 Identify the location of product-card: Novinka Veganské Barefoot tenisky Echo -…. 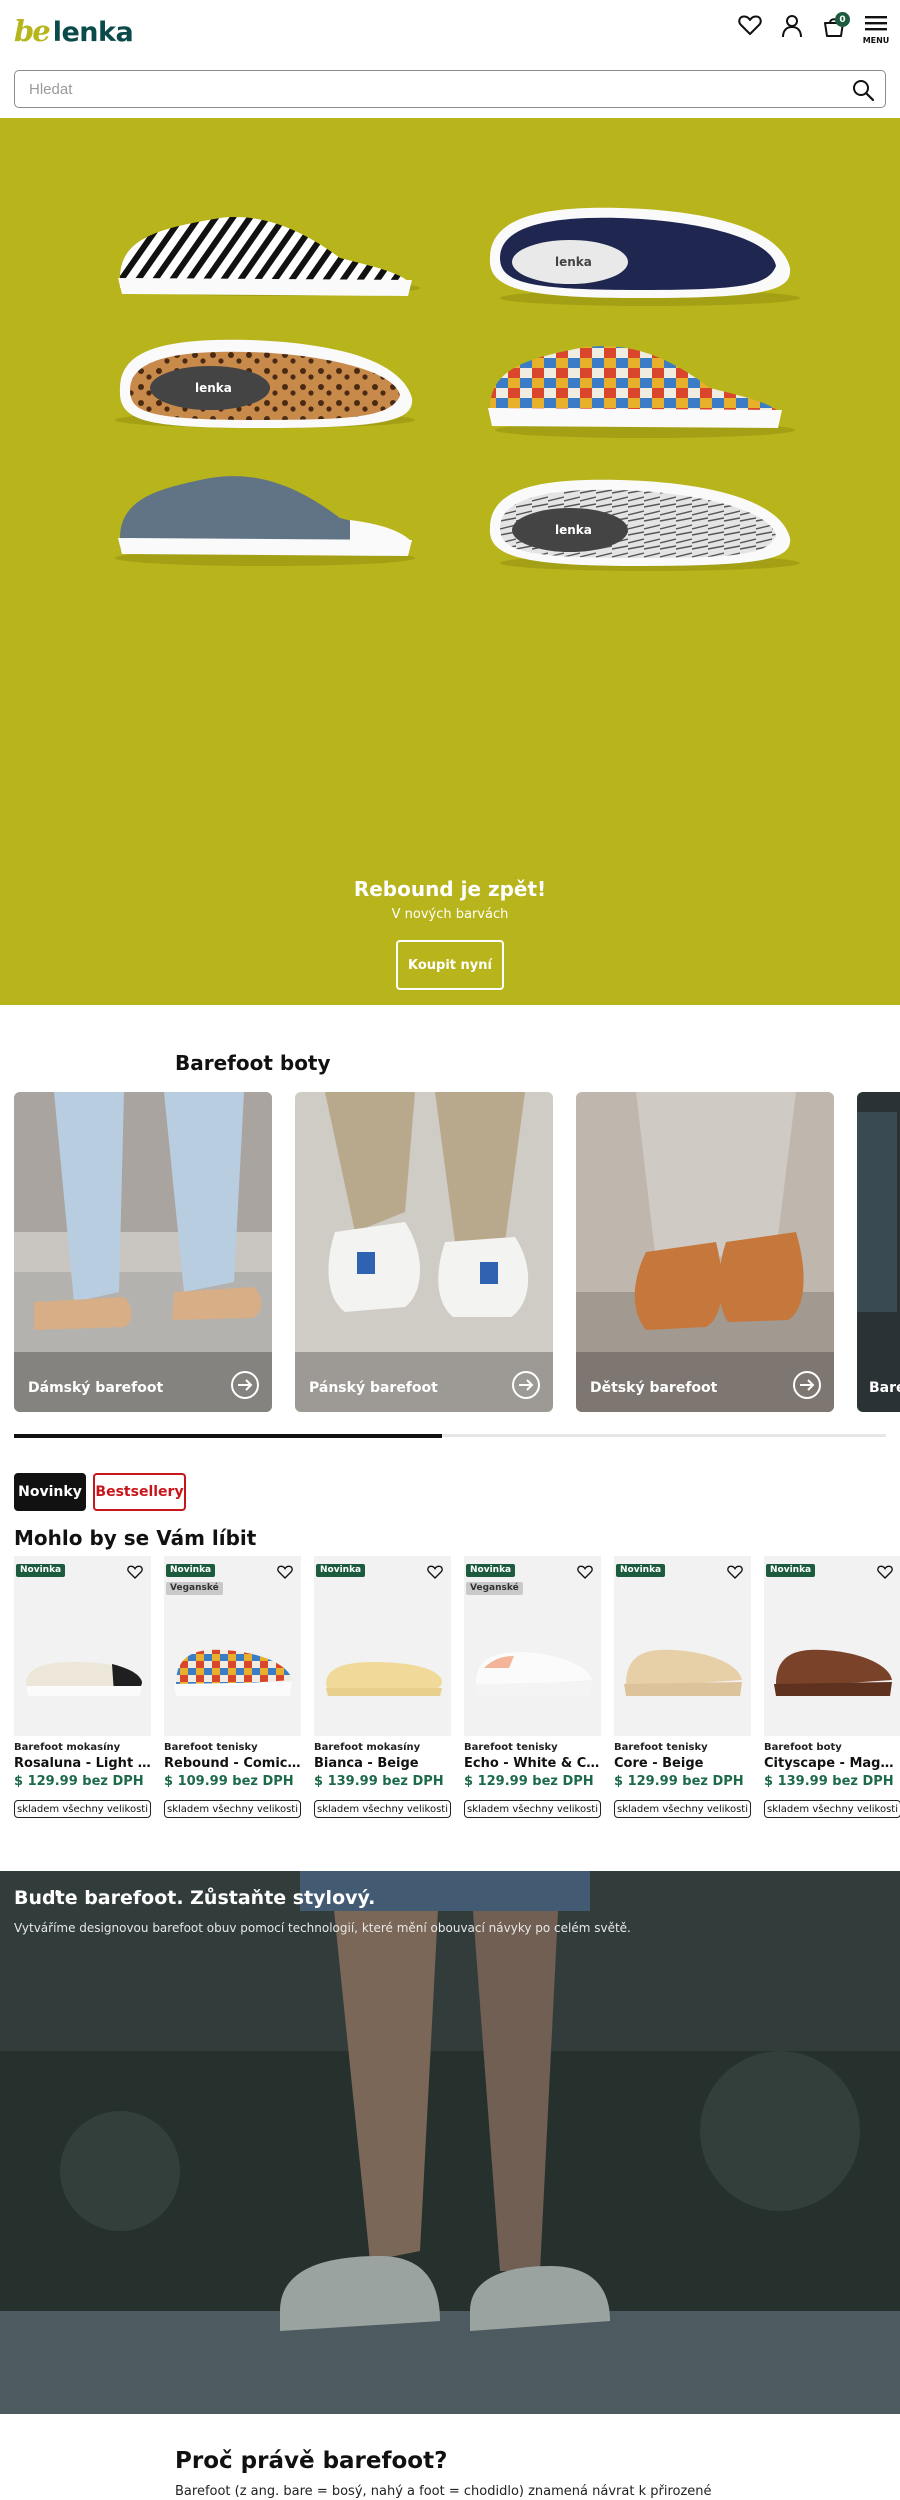
(532, 1690).